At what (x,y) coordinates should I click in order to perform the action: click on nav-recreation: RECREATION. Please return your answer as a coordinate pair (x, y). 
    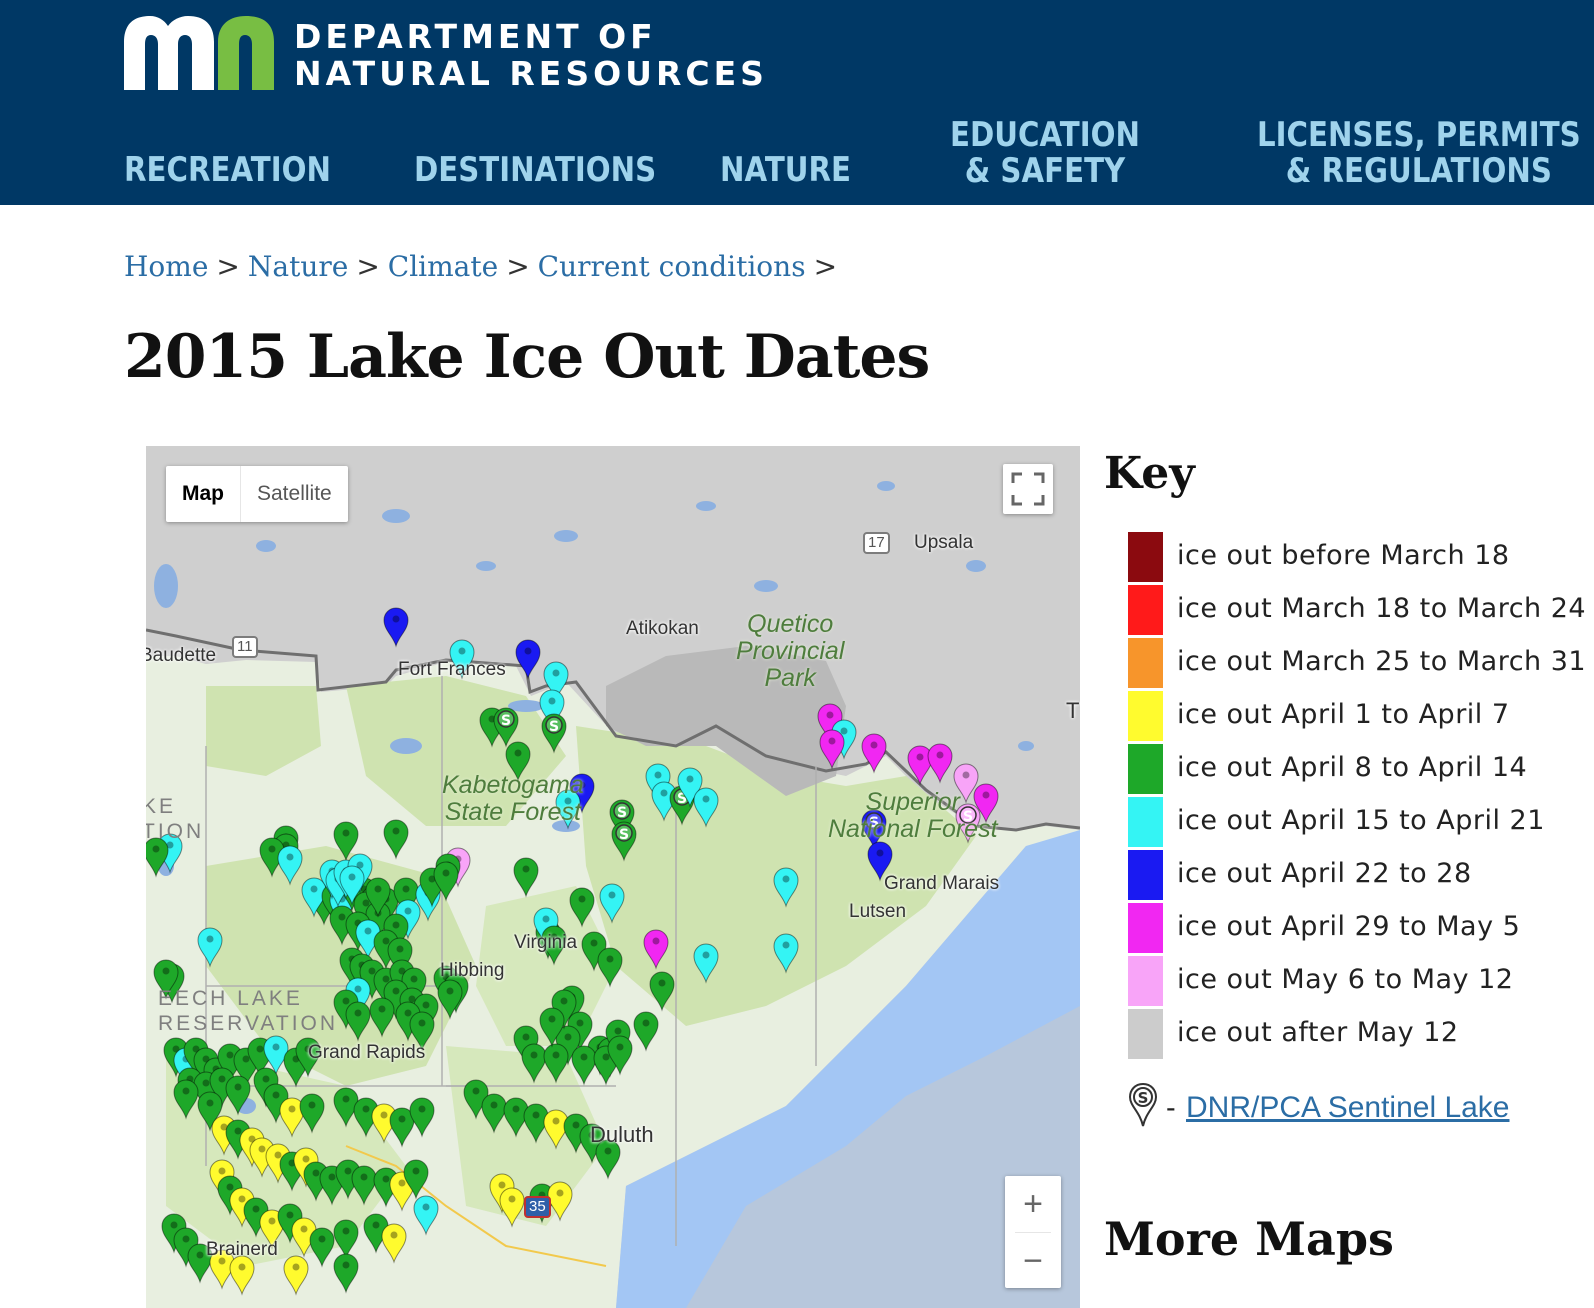
    Looking at the image, I should click on (227, 170).